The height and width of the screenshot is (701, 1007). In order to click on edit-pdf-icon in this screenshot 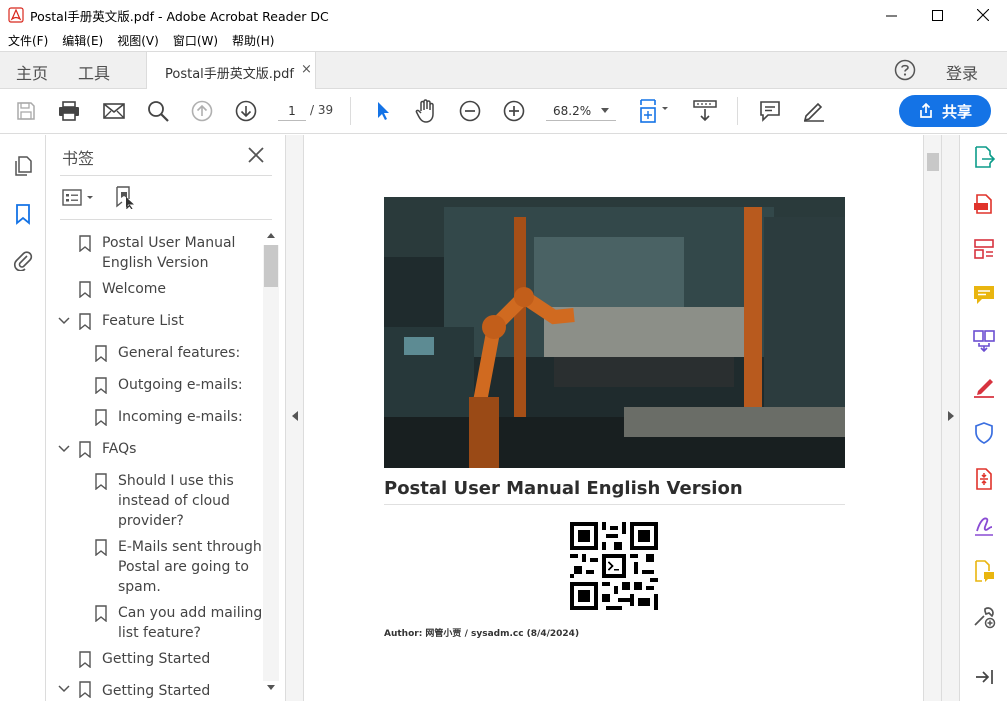, I will do `click(984, 249)`.